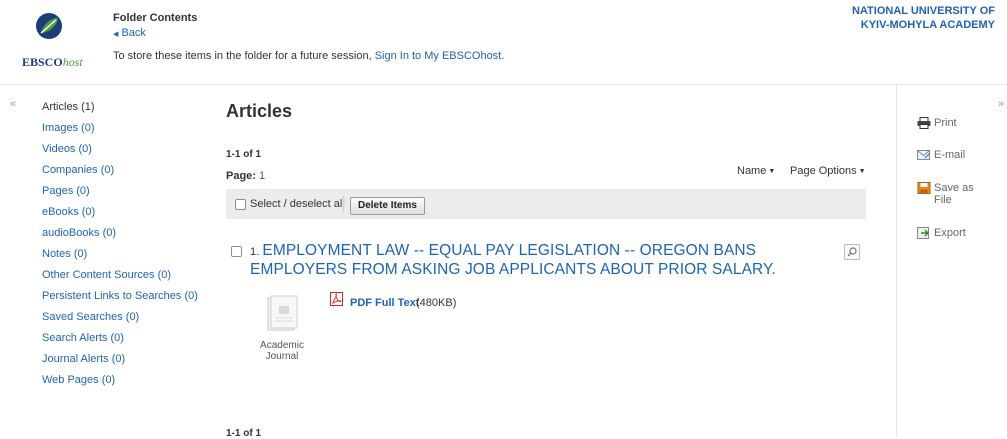 This screenshot has width=1007, height=439. I want to click on pagination: Page: 1, so click(246, 176).